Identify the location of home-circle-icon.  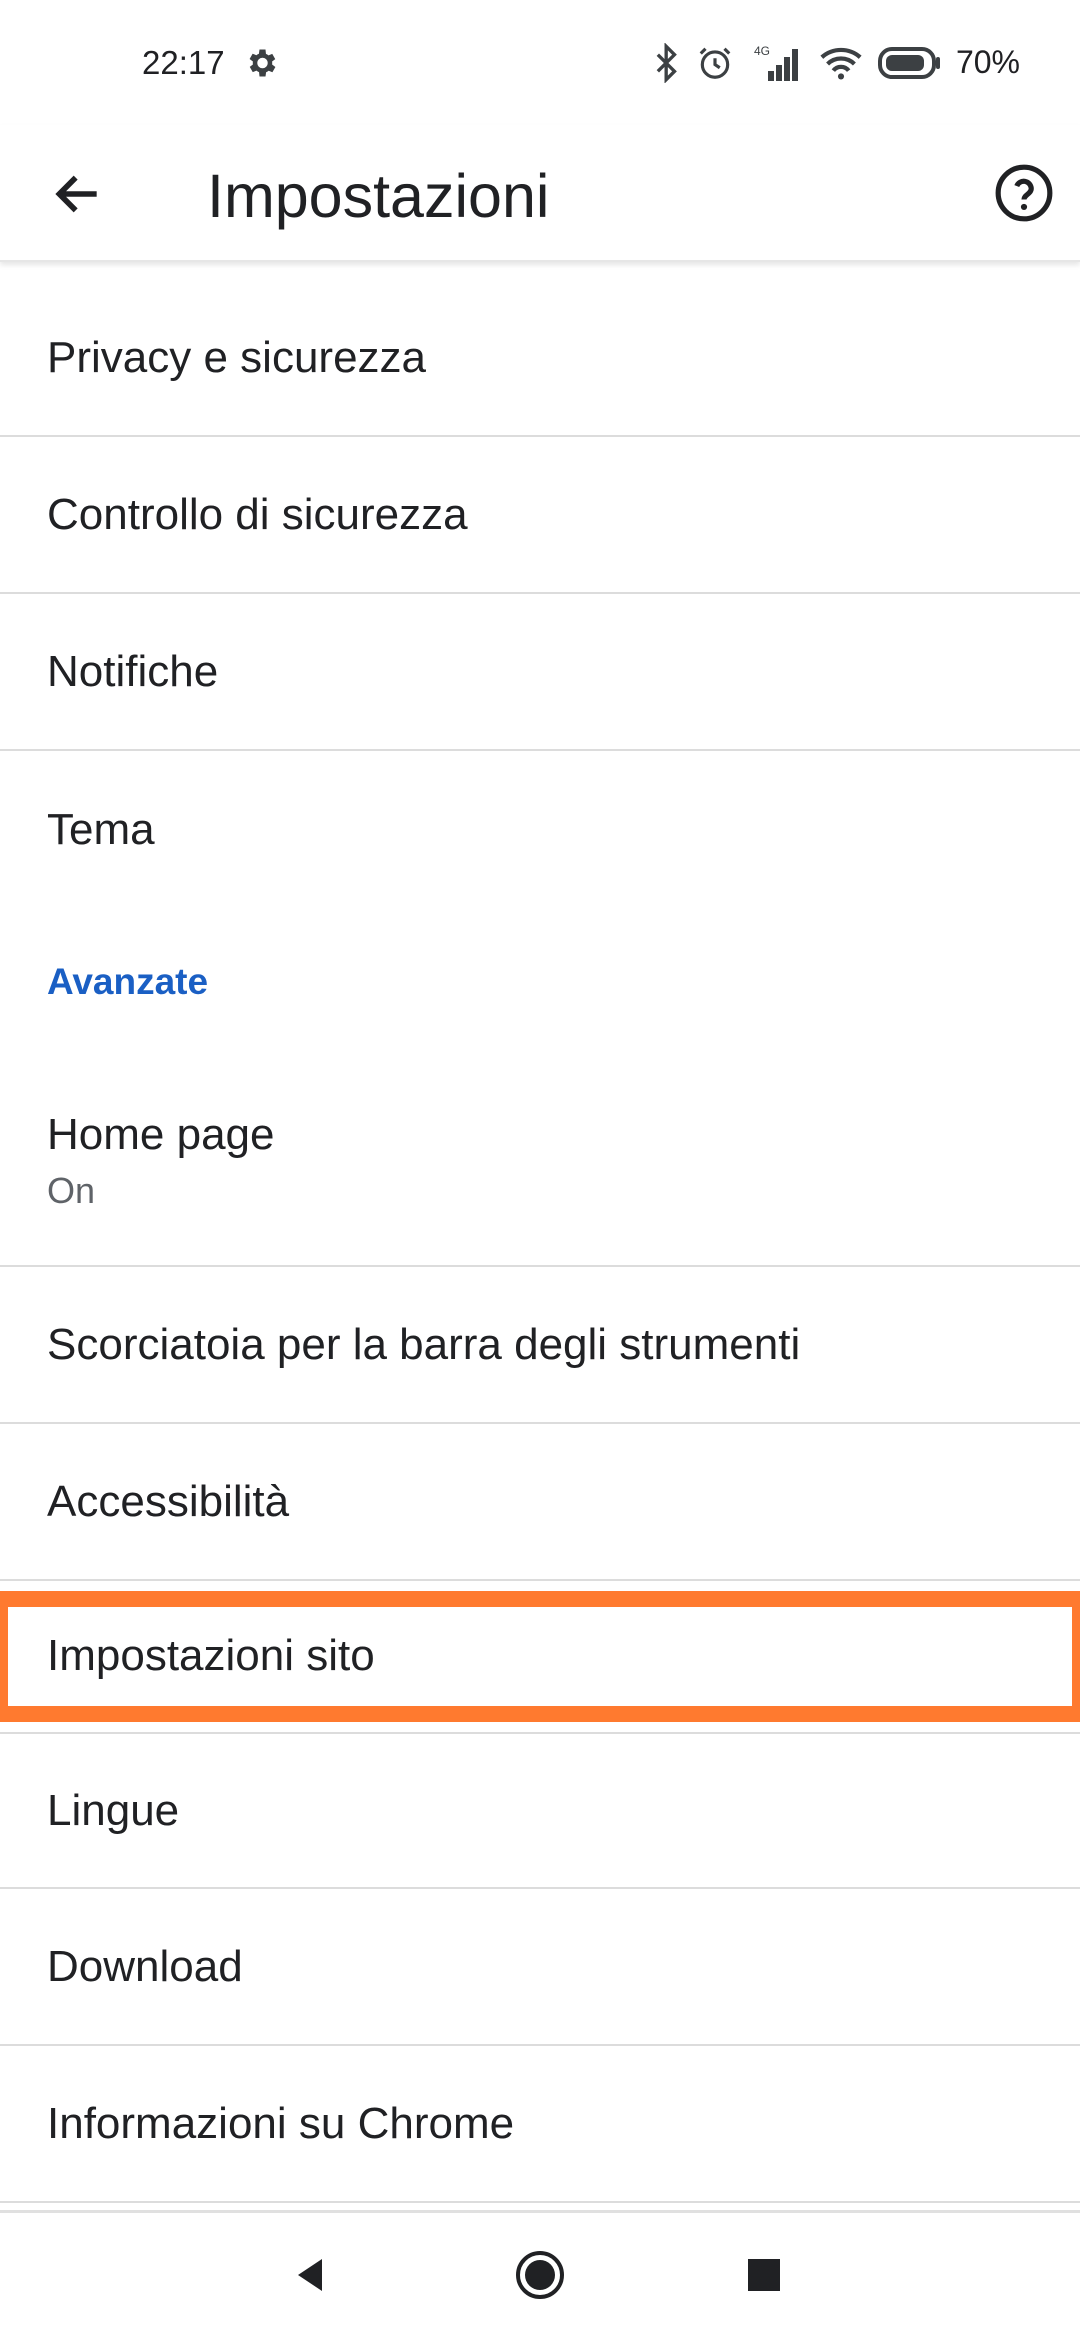
(540, 2275).